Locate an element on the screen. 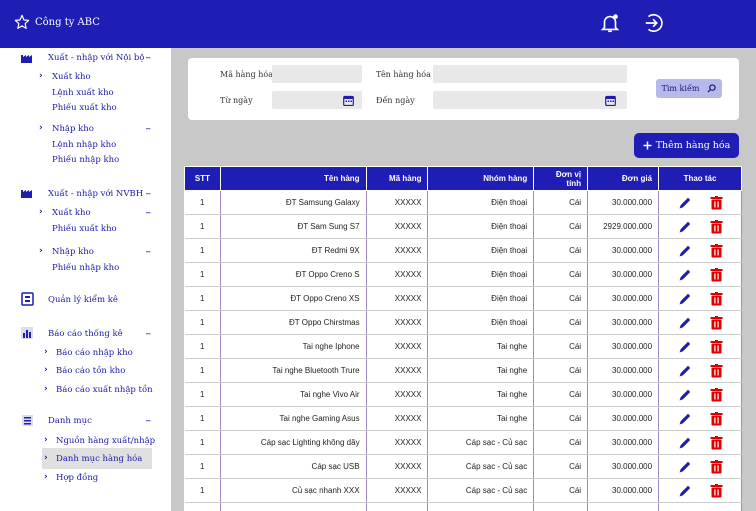  logout-icon is located at coordinates (654, 23).